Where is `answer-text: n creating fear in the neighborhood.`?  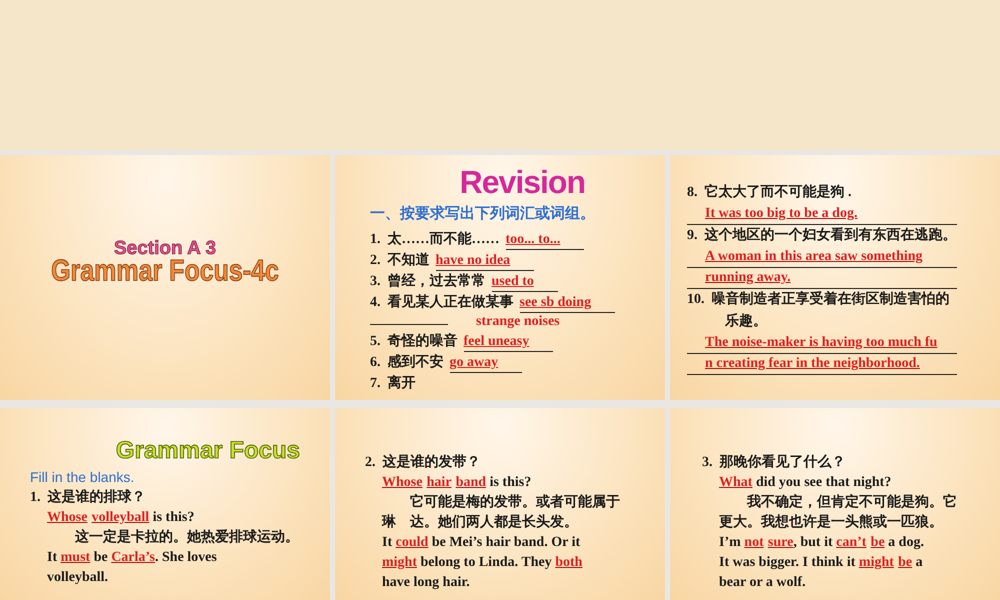 answer-text: n creating fear in the neighborhood. is located at coordinates (812, 364).